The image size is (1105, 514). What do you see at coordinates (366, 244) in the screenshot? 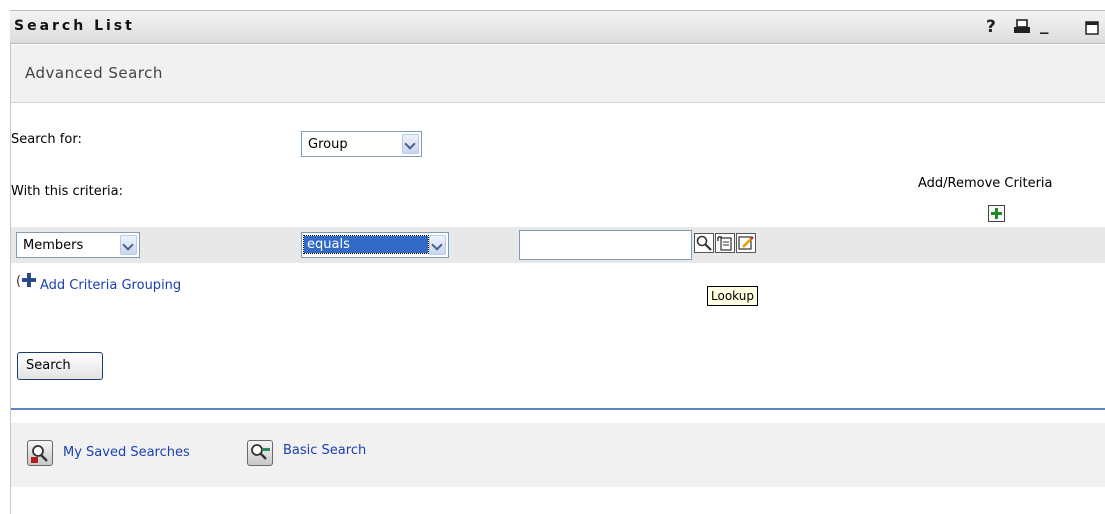
I see `operator-value: equals` at bounding box center [366, 244].